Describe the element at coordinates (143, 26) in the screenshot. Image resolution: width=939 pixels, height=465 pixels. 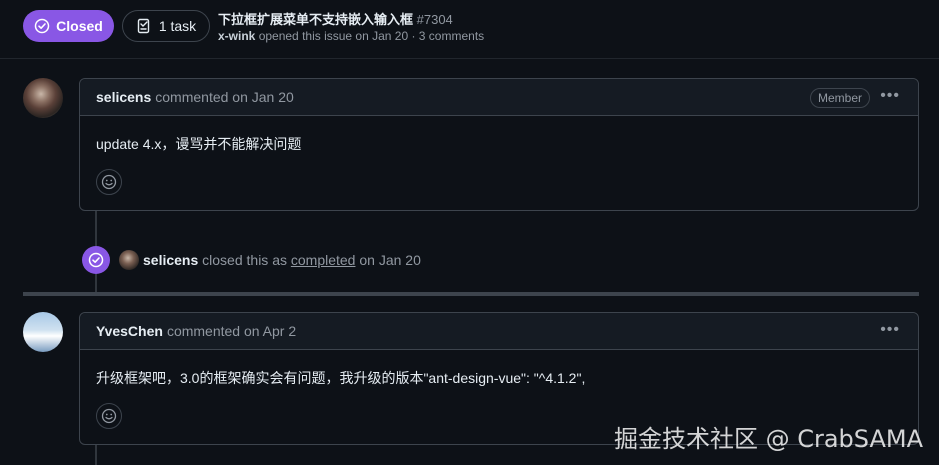
I see `checklist-icon` at that location.